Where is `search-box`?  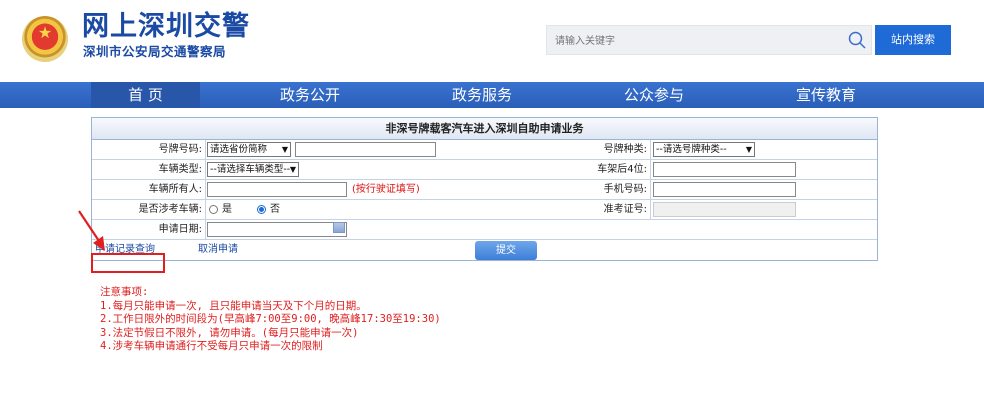 search-box is located at coordinates (709, 40).